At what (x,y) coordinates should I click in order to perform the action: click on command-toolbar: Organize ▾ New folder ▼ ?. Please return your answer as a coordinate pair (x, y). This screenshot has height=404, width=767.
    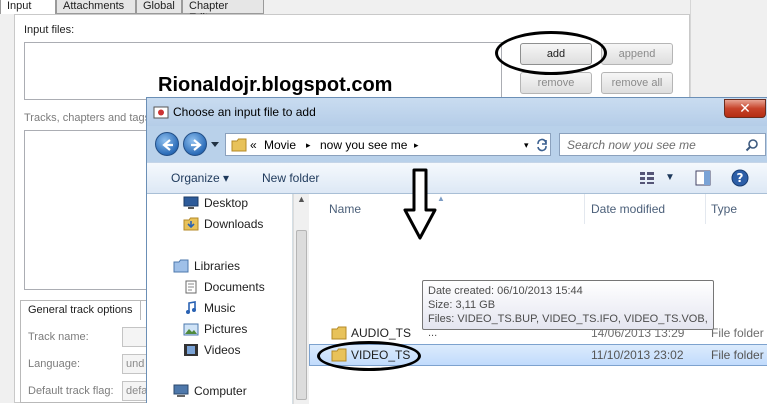
    Looking at the image, I should click on (457, 178).